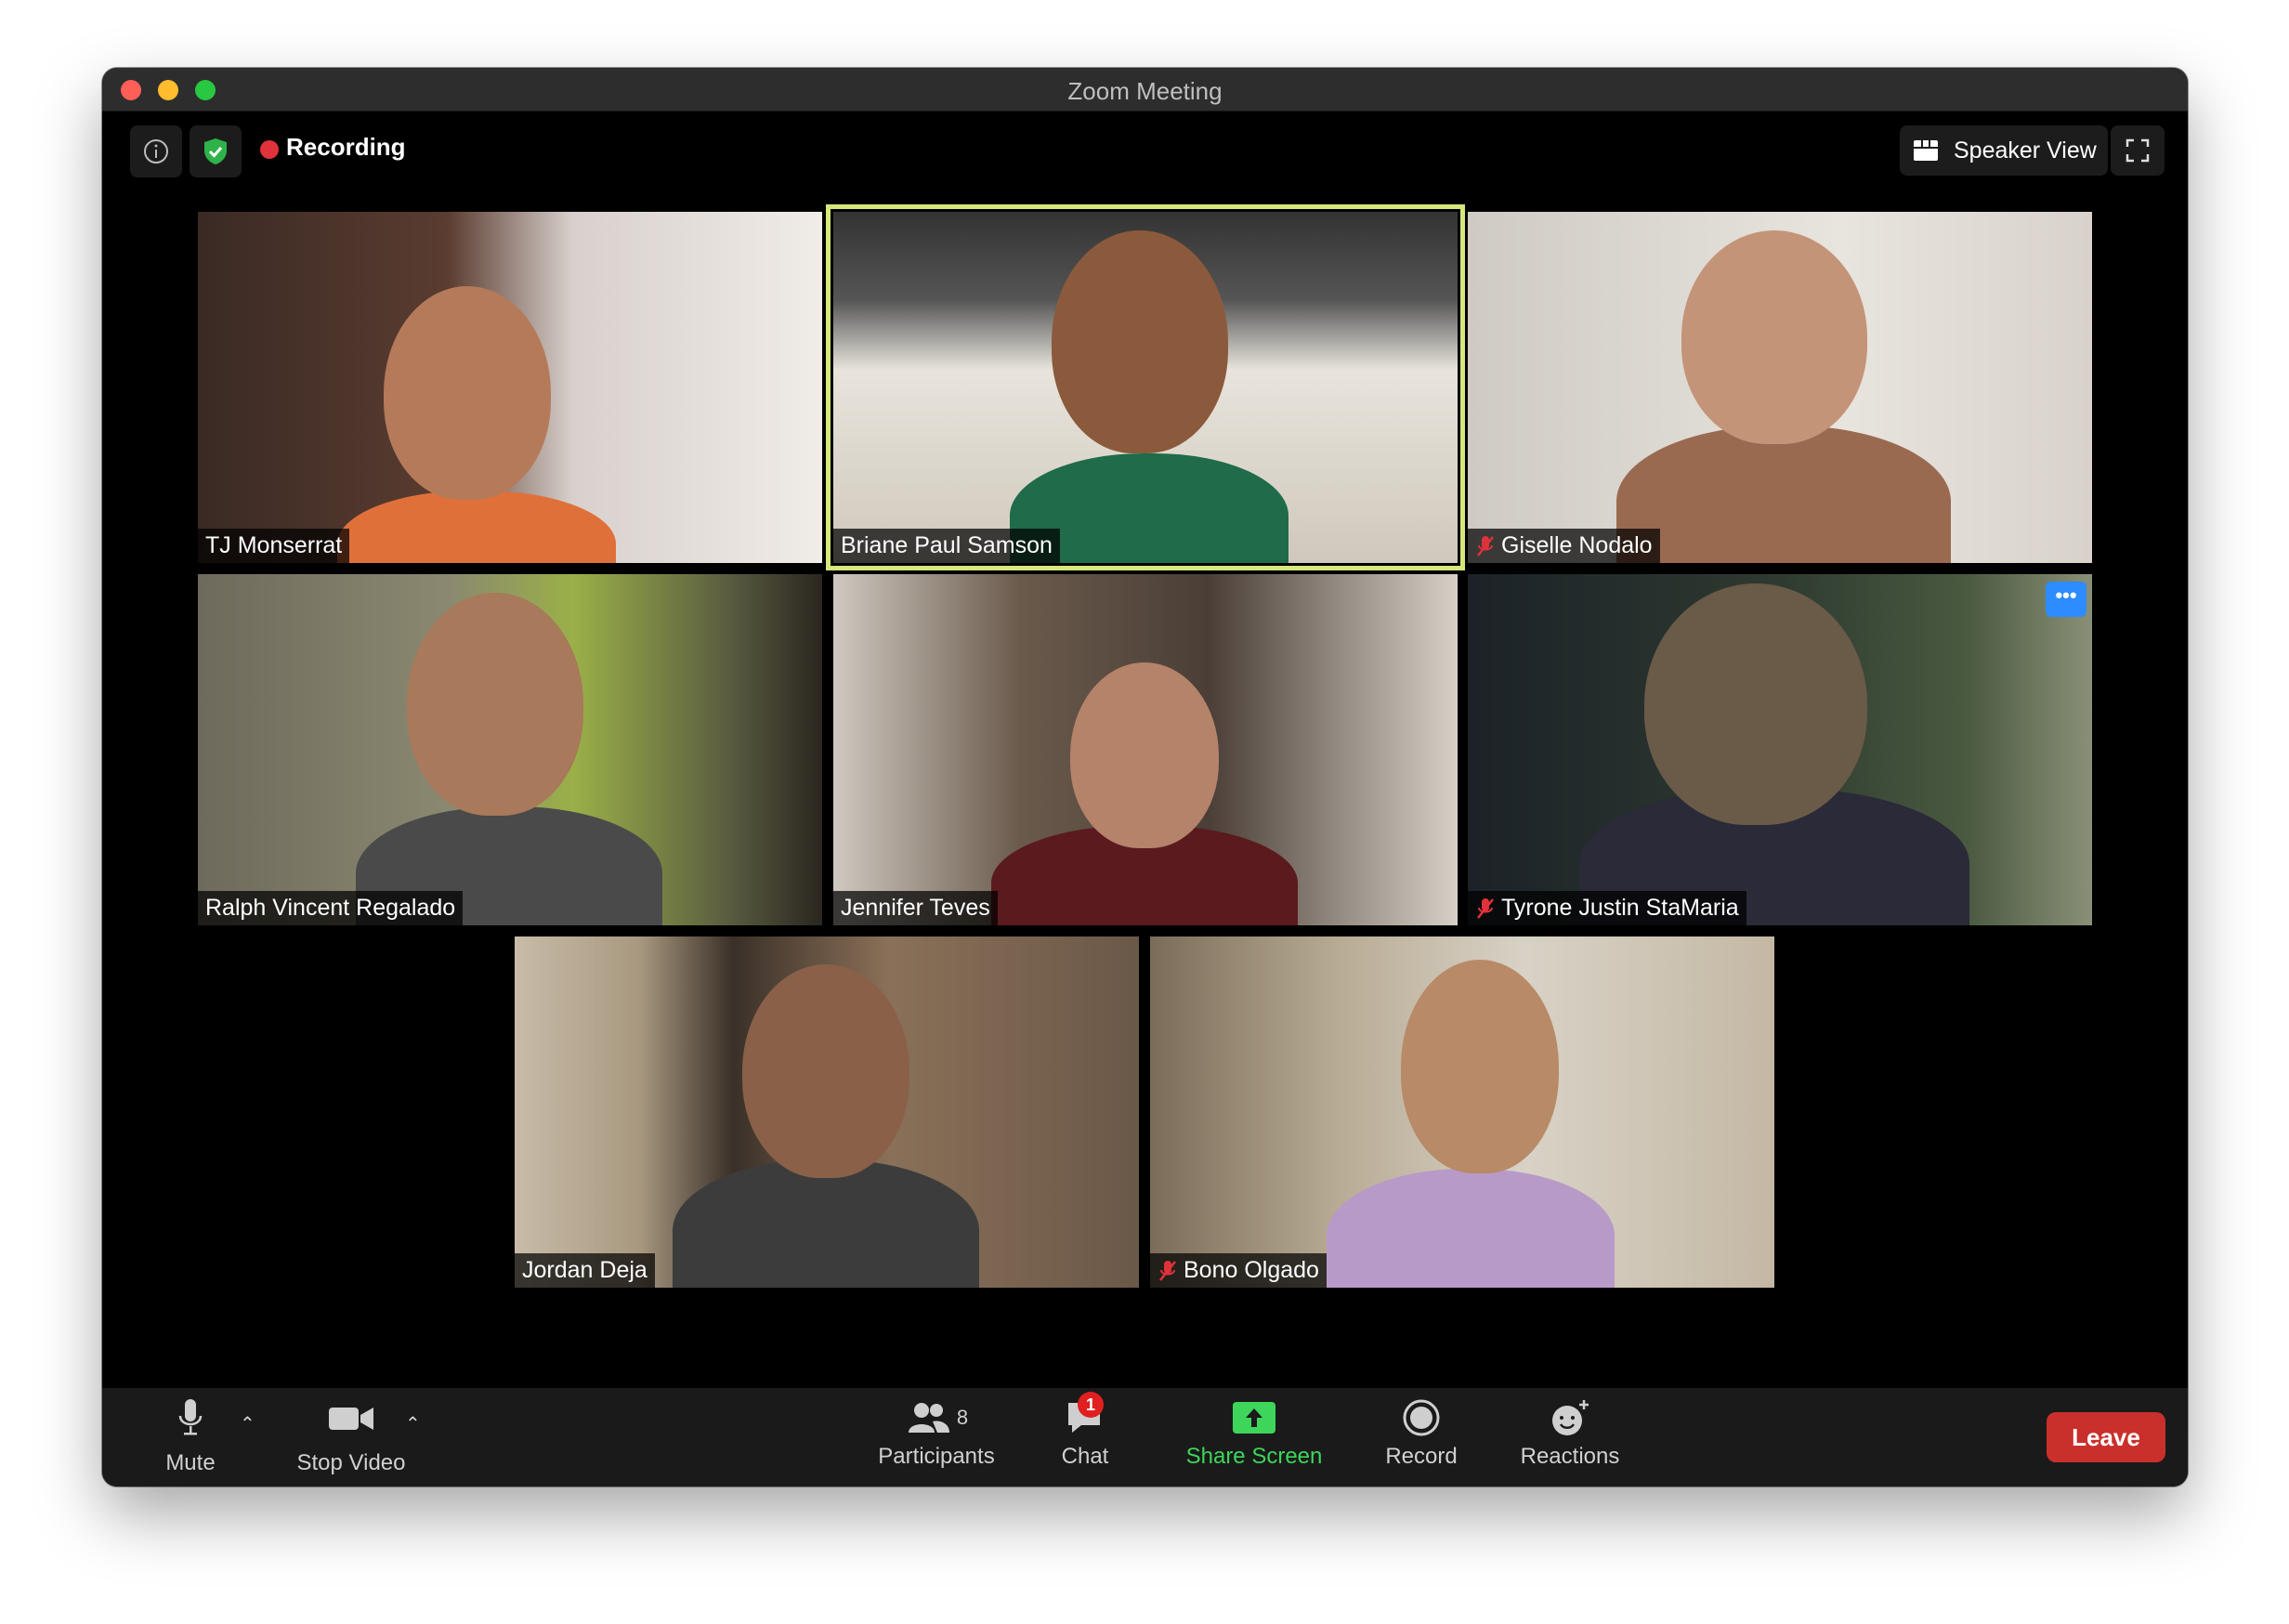 This screenshot has width=2289, height=1624. What do you see at coordinates (190, 1462) in the screenshot?
I see `mute-label: Mute` at bounding box center [190, 1462].